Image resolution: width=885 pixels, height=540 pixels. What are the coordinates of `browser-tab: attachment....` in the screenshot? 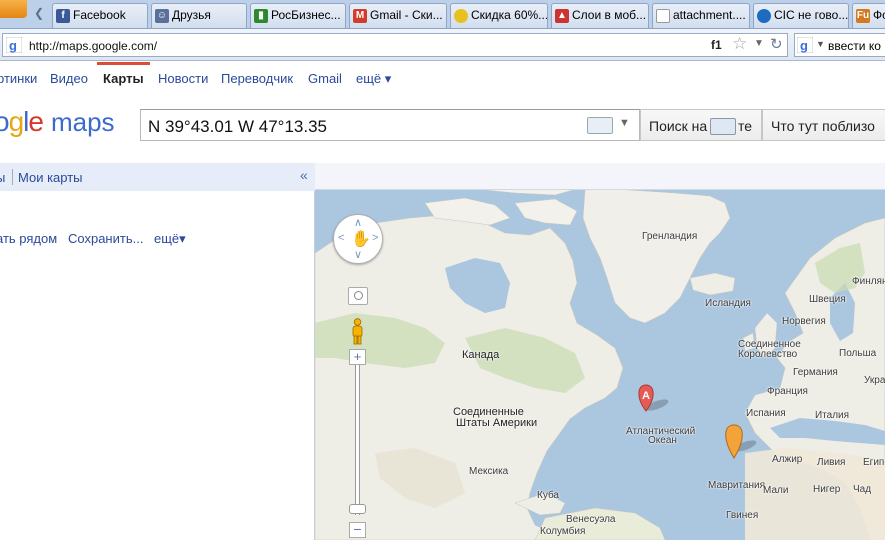 It's located at (701, 15).